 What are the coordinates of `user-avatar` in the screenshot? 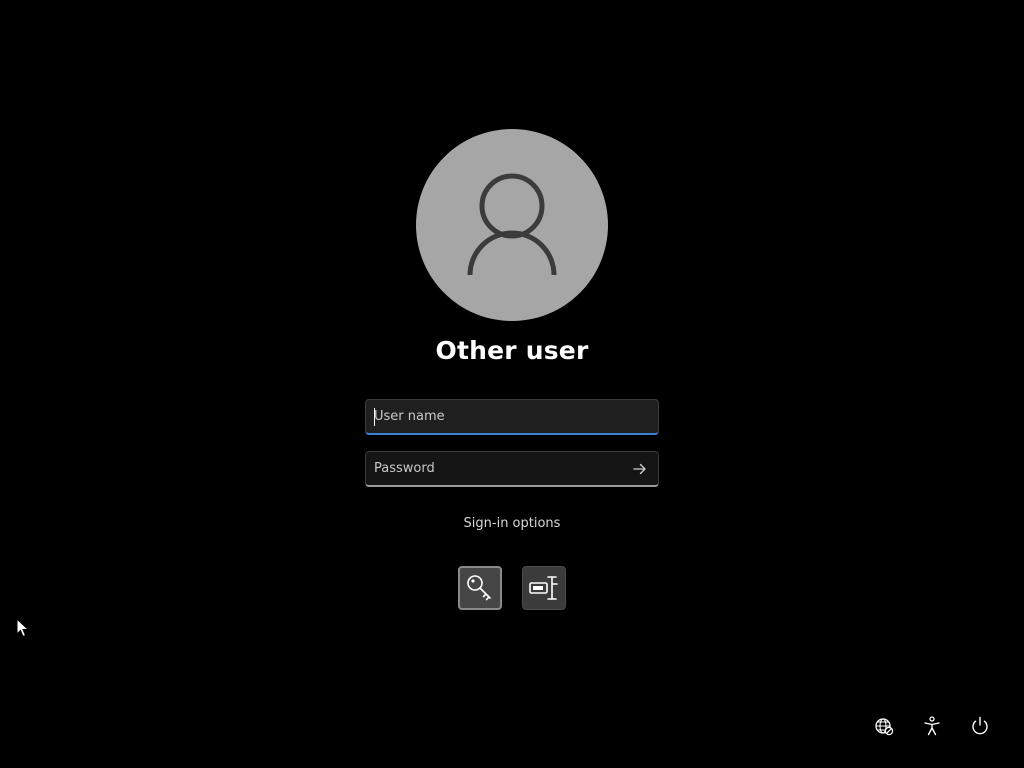 It's located at (512, 225).